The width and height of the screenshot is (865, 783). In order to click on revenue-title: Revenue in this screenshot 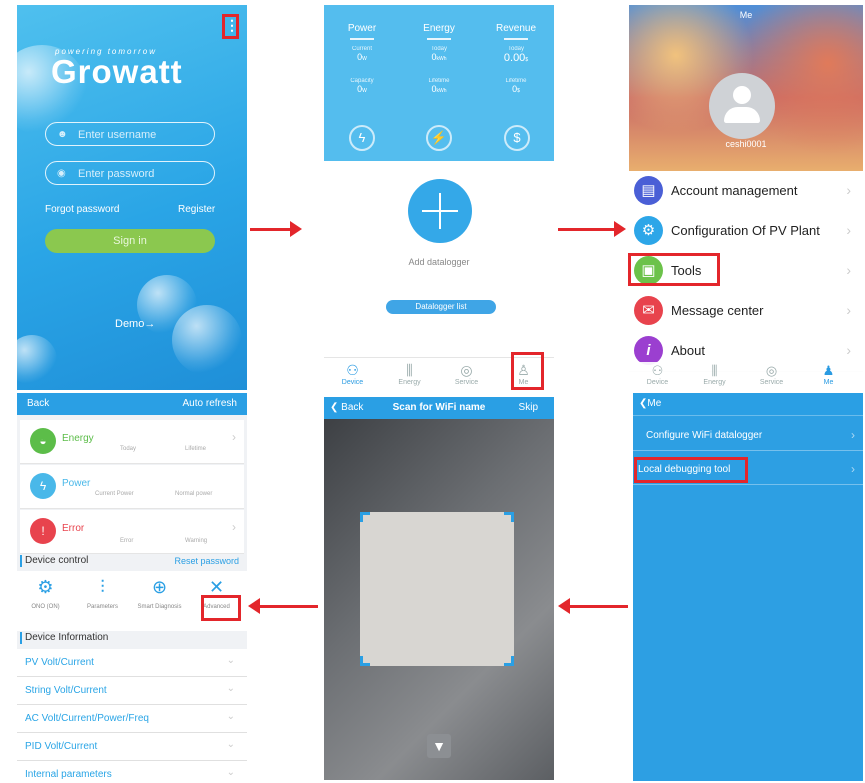, I will do `click(516, 28)`.